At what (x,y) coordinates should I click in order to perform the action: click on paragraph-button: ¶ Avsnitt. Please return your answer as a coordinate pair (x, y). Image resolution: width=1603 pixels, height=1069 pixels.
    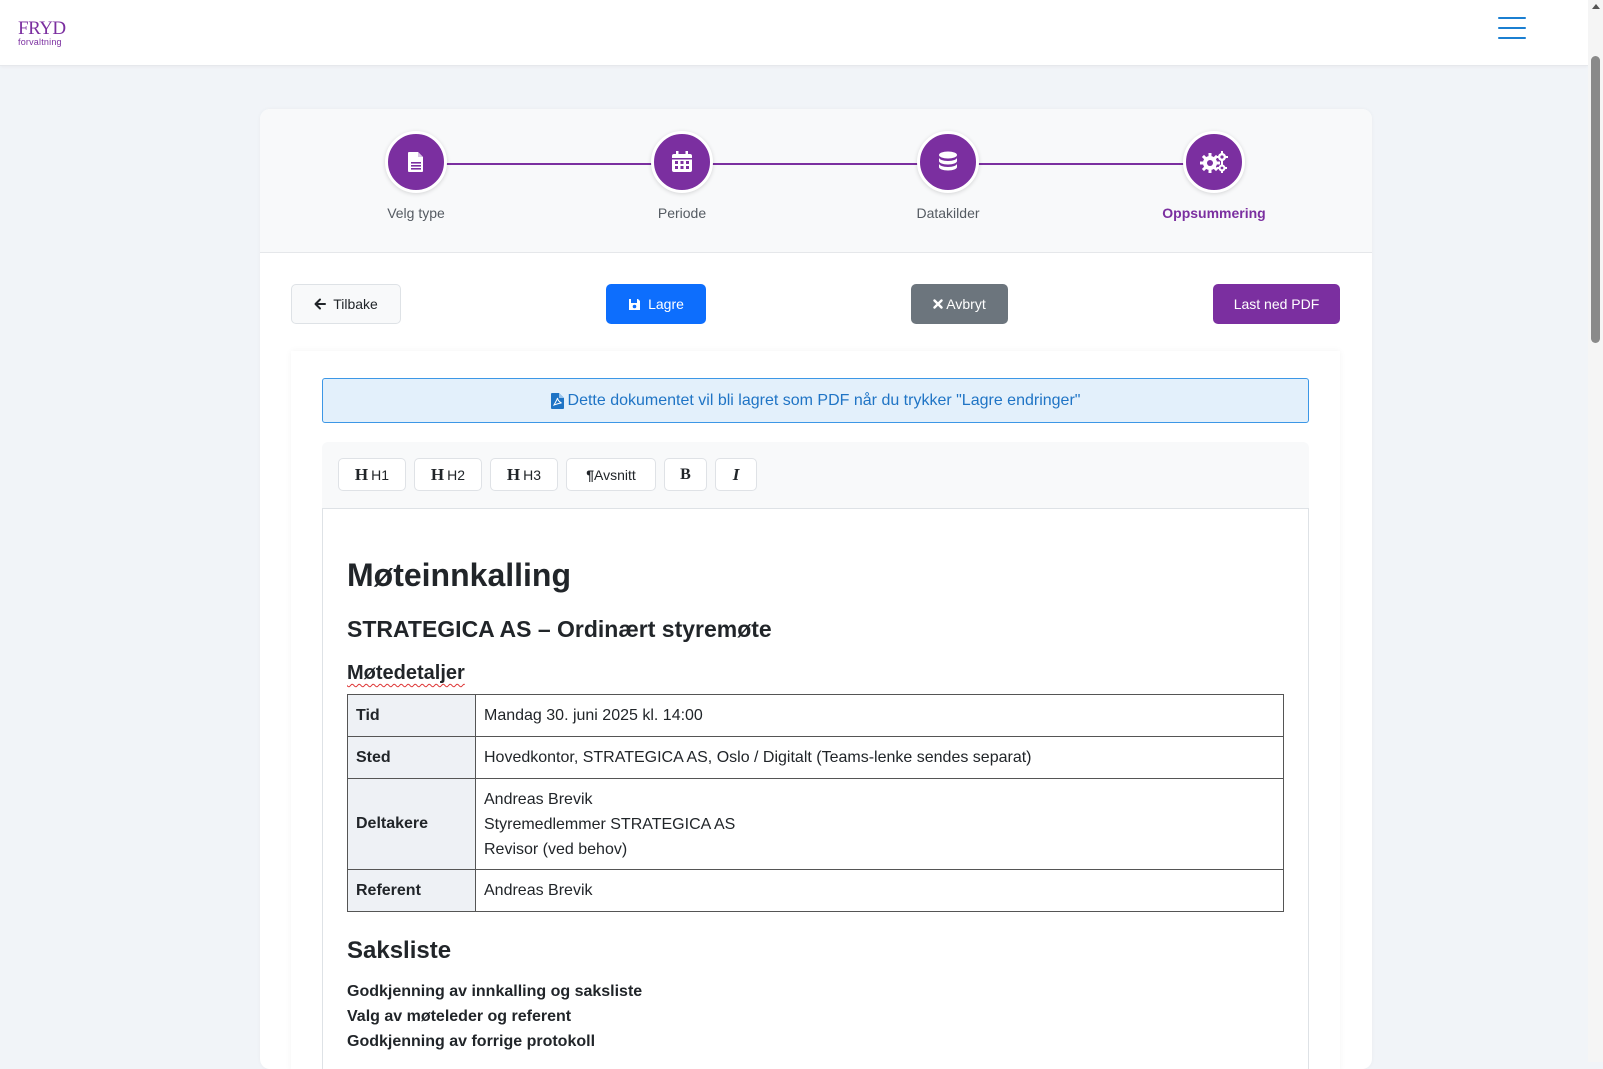
    Looking at the image, I should click on (611, 474).